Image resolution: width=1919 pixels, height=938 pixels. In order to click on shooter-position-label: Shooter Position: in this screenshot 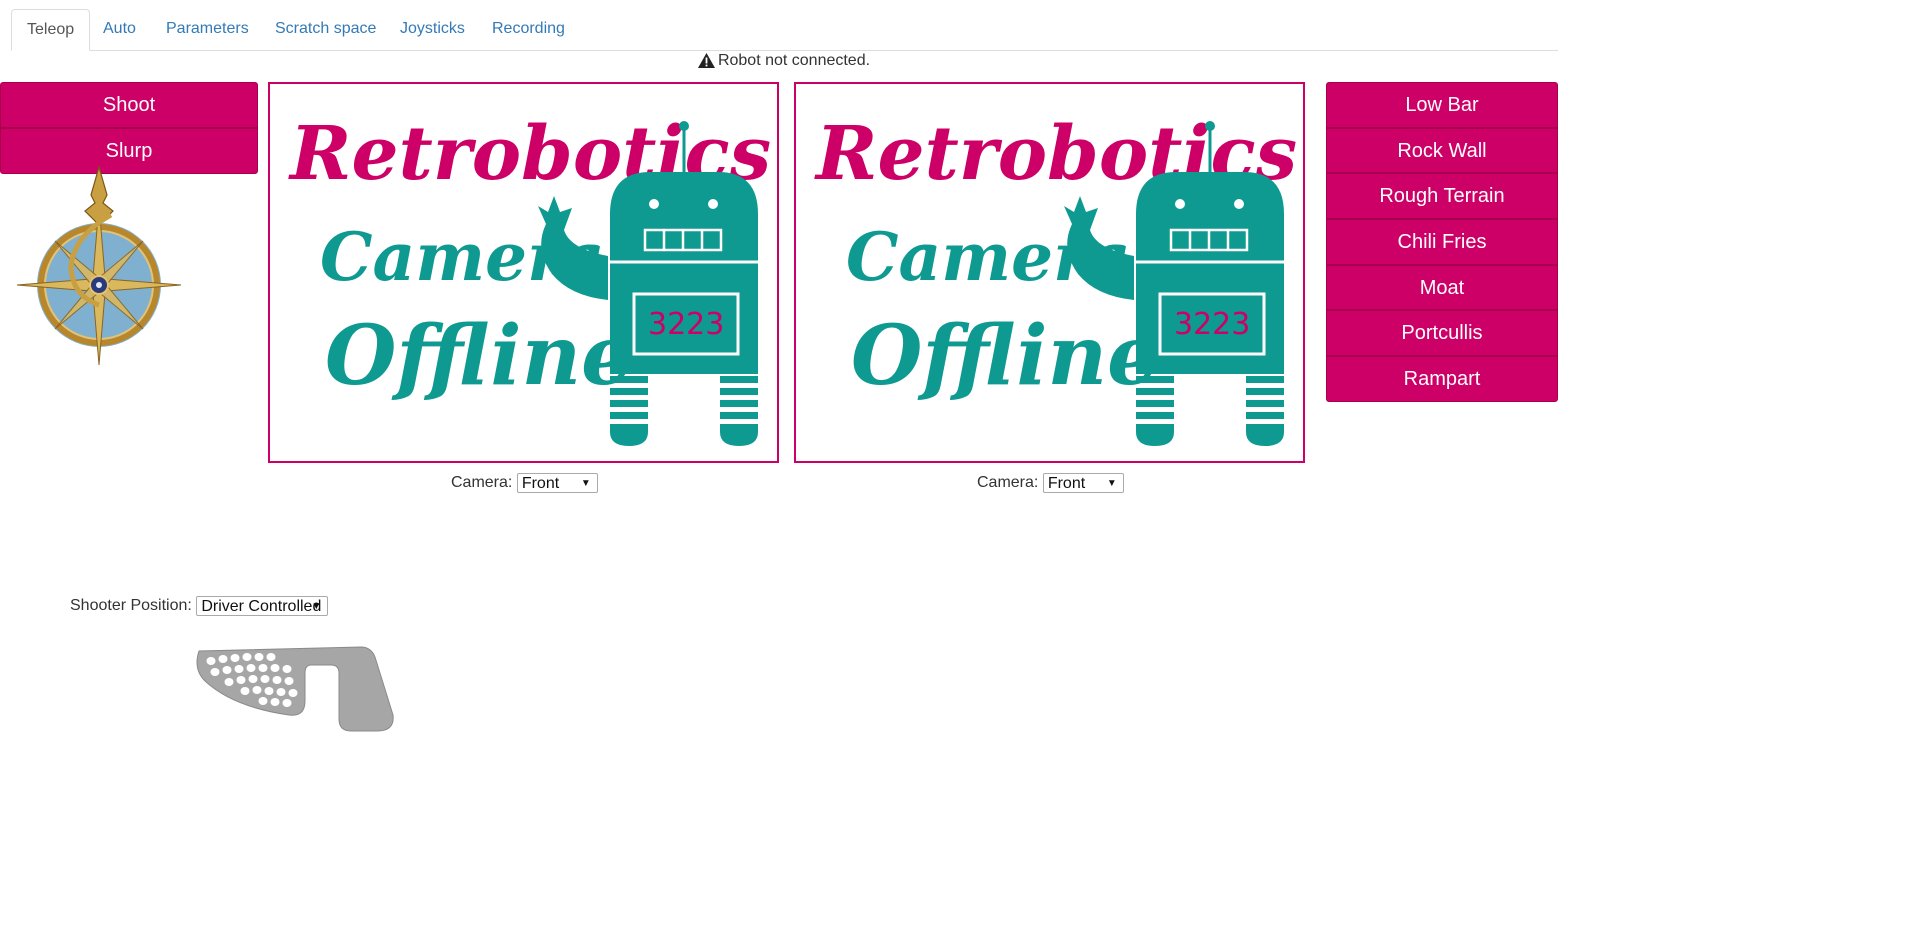, I will do `click(131, 606)`.